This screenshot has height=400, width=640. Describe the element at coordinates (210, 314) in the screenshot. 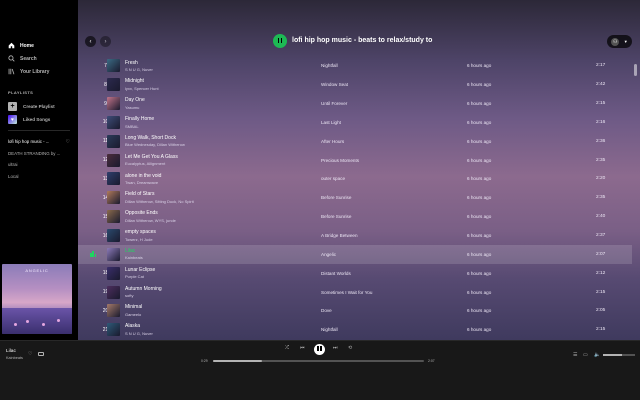

I see `track-artist: Gameelo` at that location.